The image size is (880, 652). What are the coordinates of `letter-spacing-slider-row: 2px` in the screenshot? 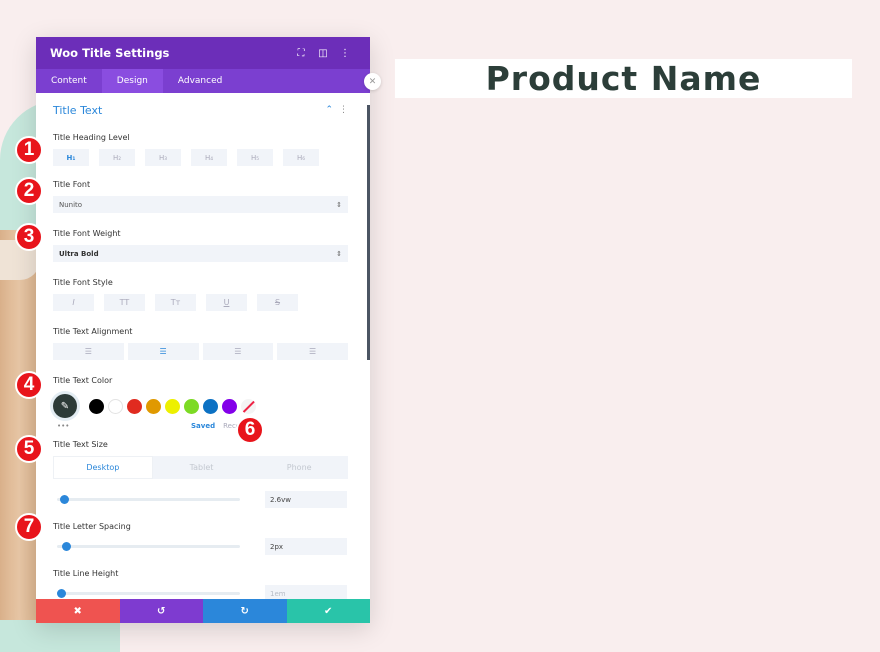 It's located at (200, 546).